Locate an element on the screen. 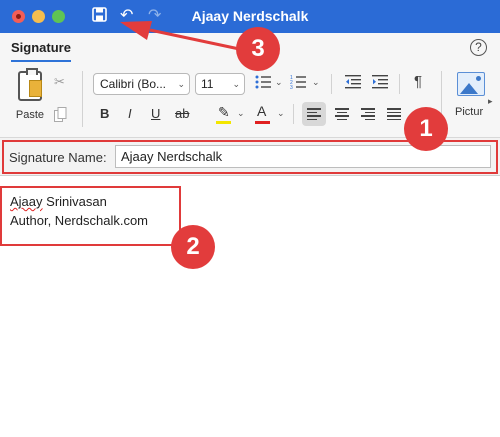 The width and height of the screenshot is (500, 437). annotation-marker-3: 3 is located at coordinates (258, 49).